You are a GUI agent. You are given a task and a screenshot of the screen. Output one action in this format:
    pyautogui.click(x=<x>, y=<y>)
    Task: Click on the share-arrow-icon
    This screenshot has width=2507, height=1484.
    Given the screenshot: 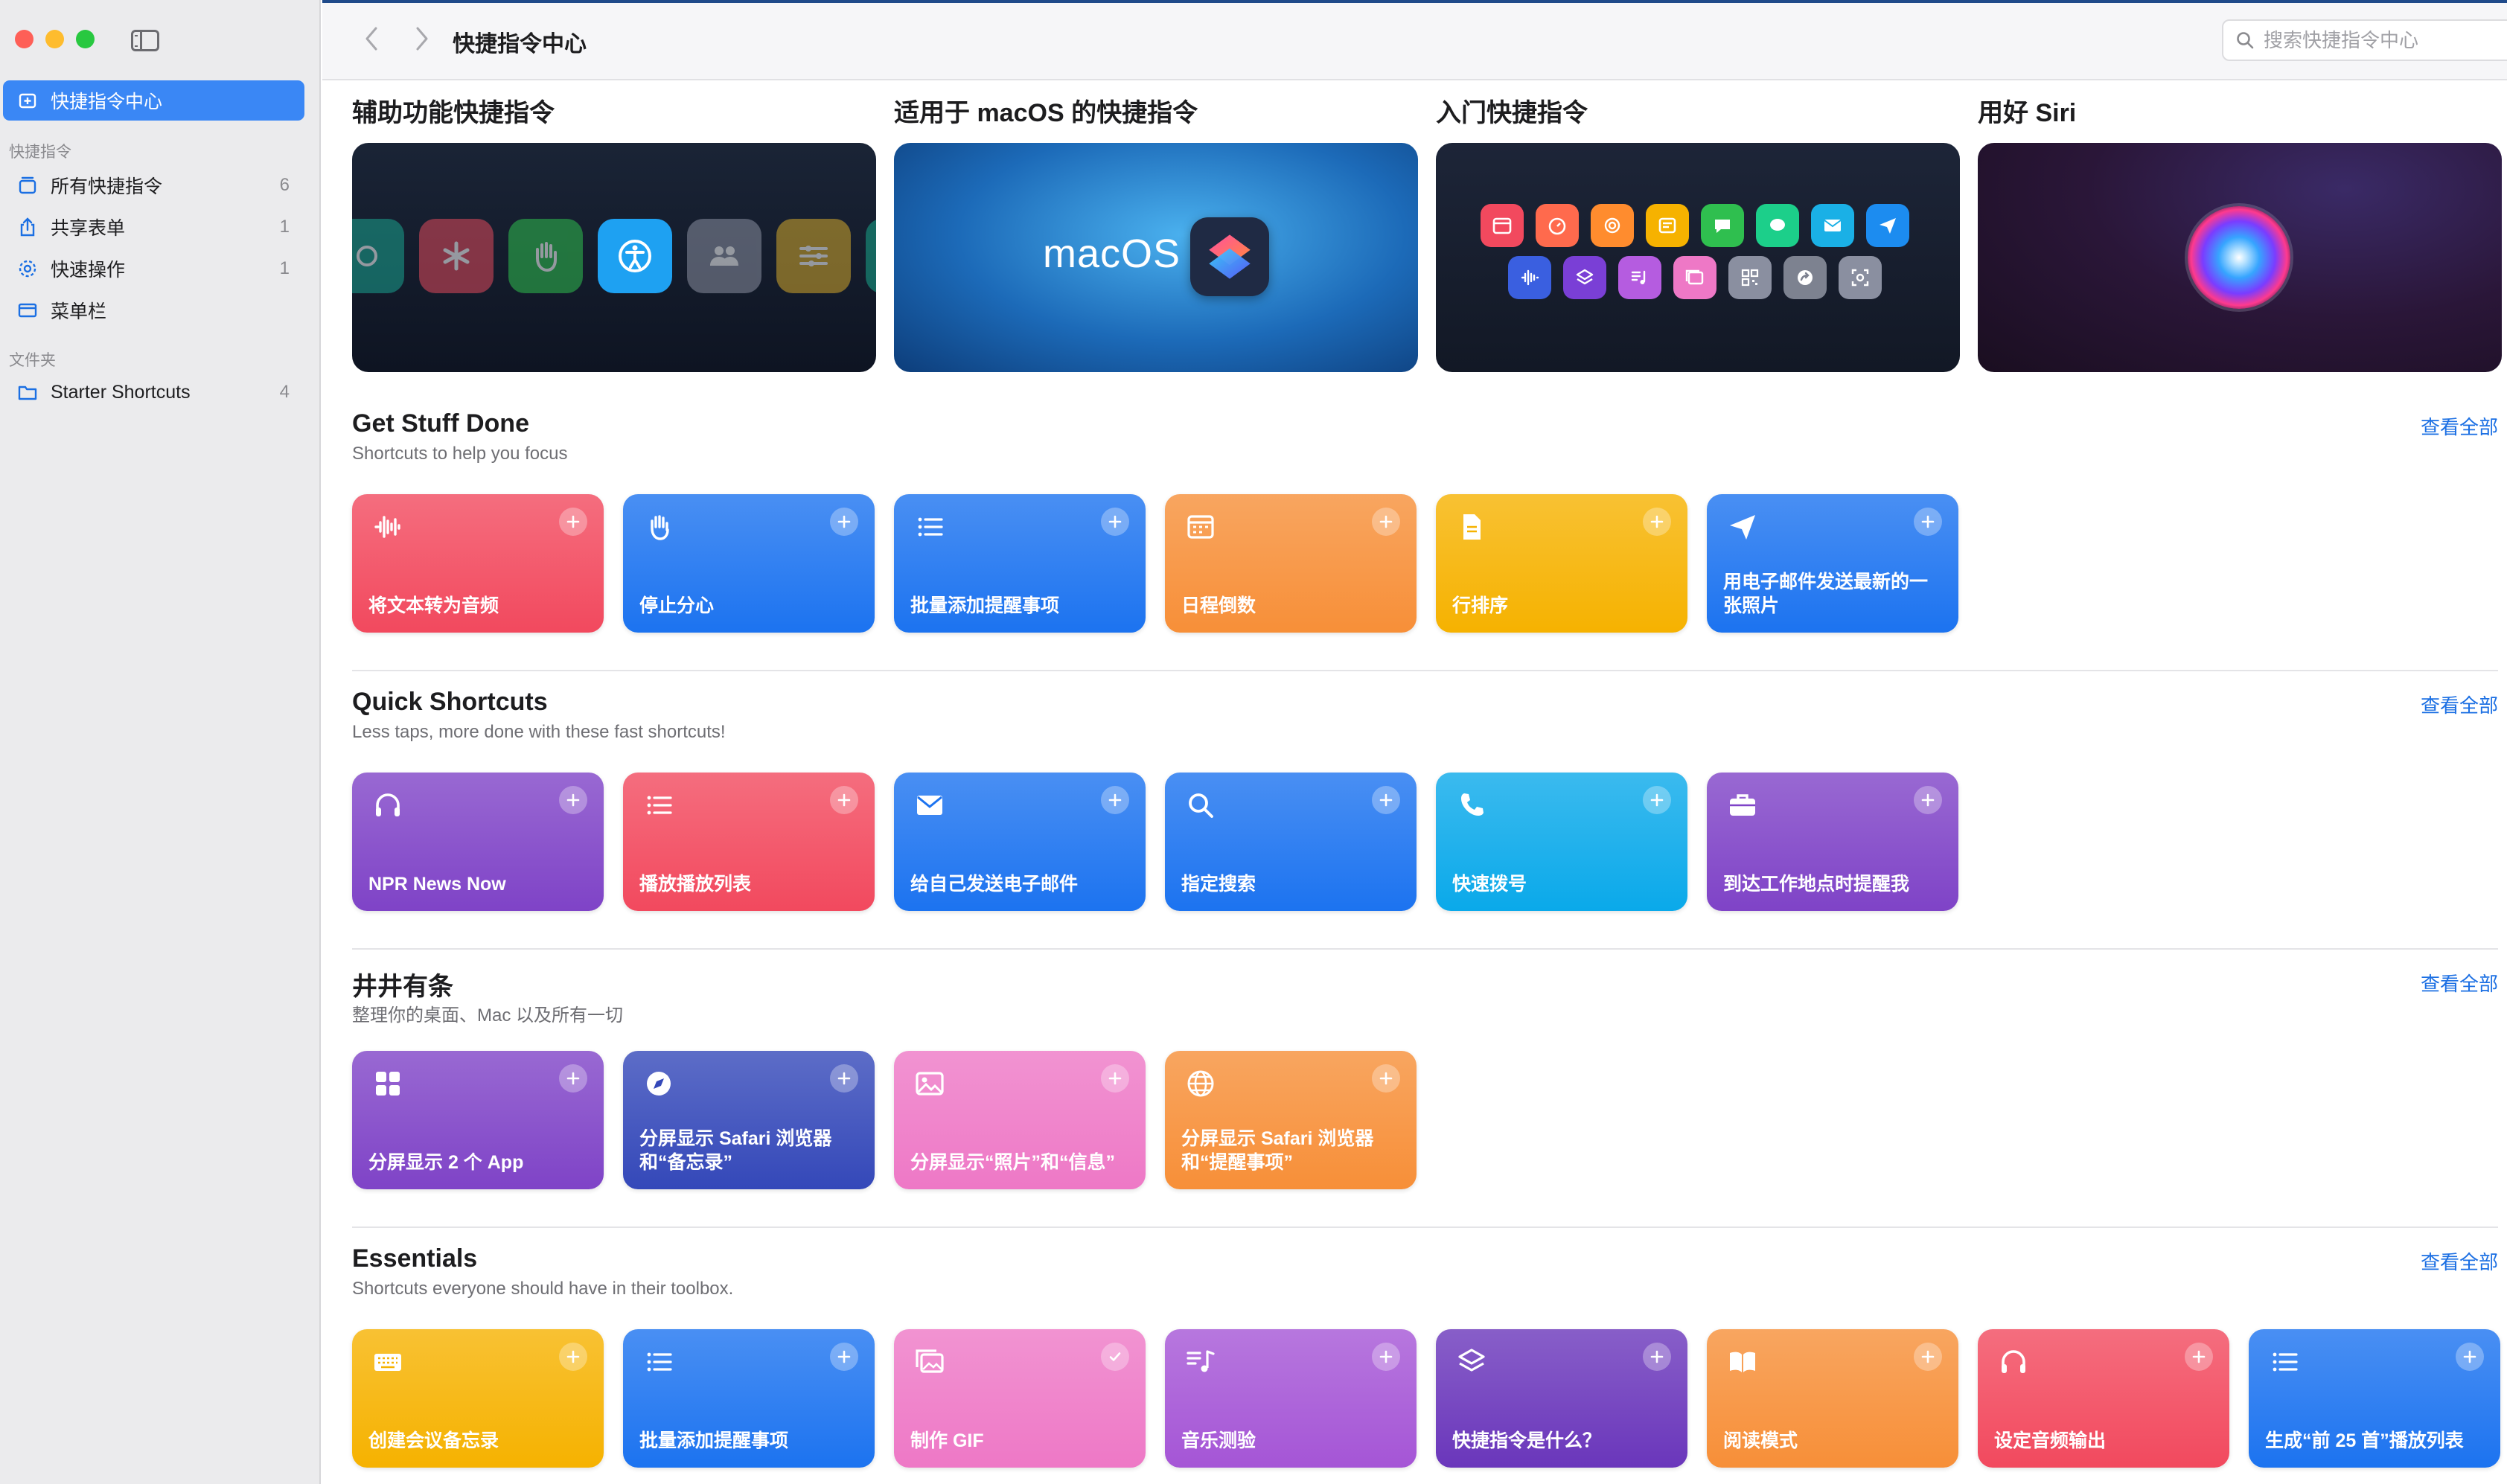 What is the action you would take?
    pyautogui.click(x=1805, y=277)
    